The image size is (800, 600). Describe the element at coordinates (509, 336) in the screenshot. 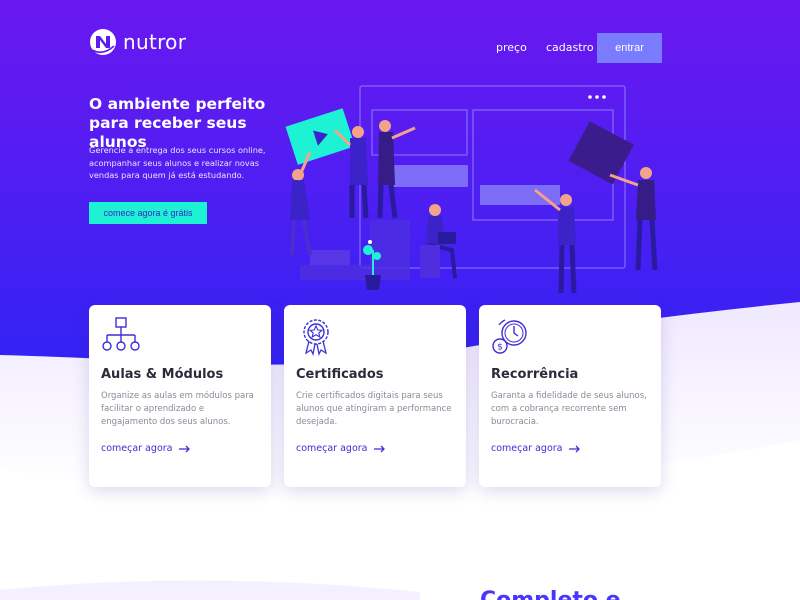

I see `recurring-payment-icon: $` at that location.